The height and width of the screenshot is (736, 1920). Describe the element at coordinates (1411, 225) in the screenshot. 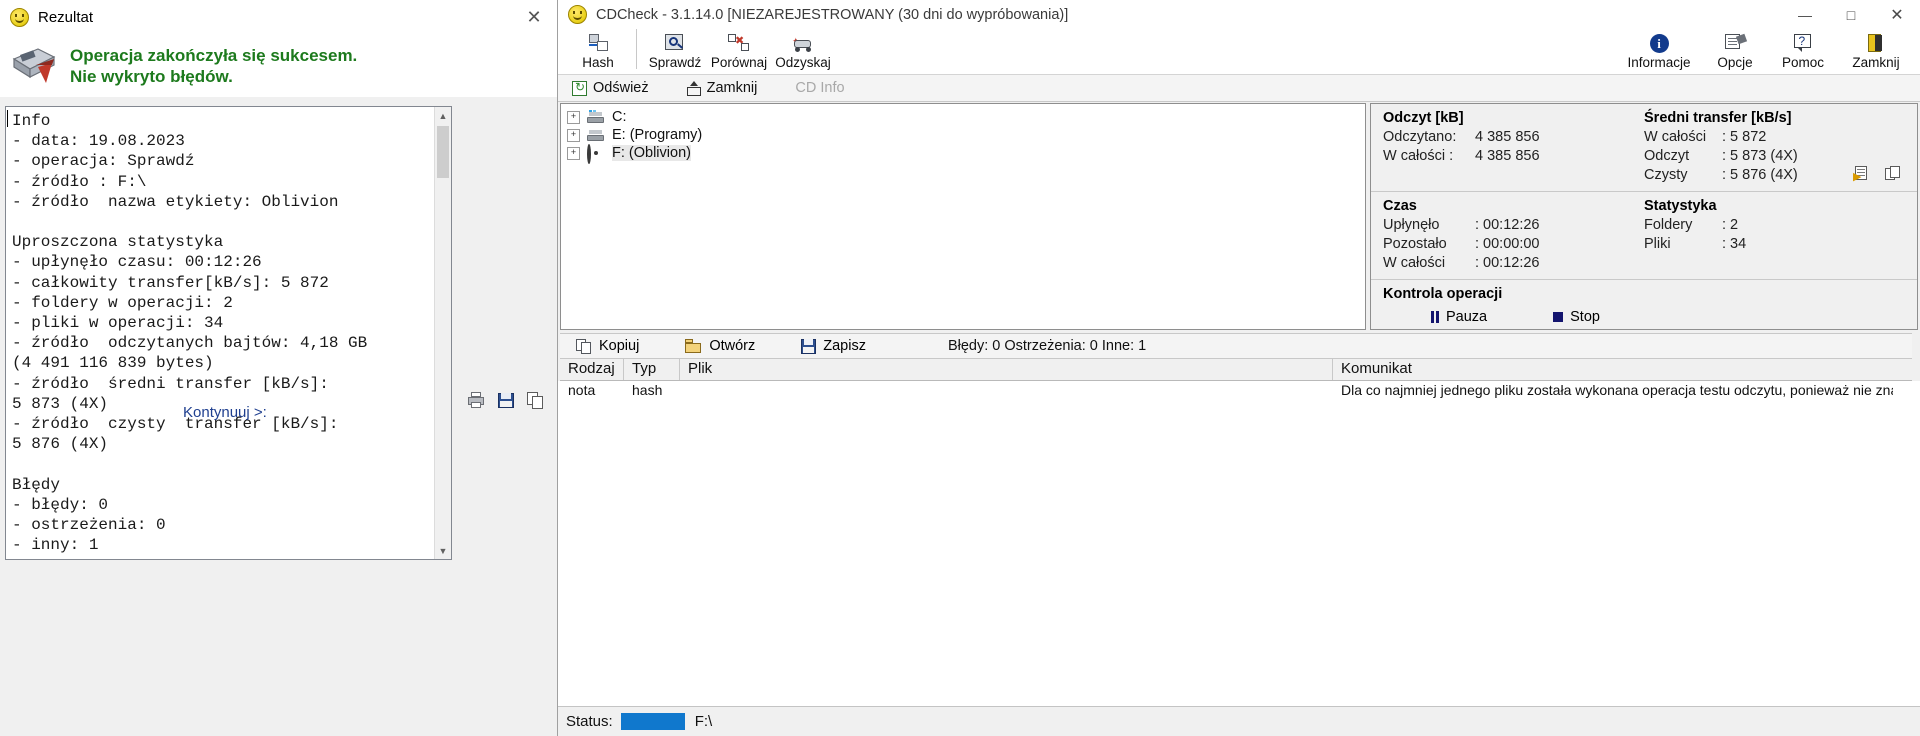

I see `stats-key: Upłynęło` at that location.